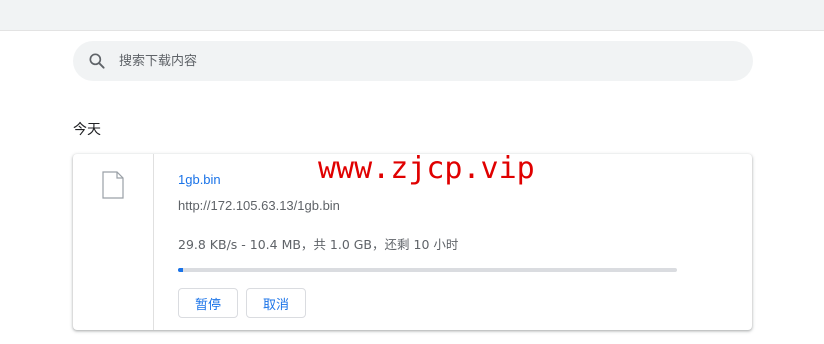 The height and width of the screenshot is (344, 824). Describe the element at coordinates (318, 244) in the screenshot. I see `download-status-text: 29.8 KB/s - 10.4 MB，共 1.0 GB，还剩 10 小时` at that location.